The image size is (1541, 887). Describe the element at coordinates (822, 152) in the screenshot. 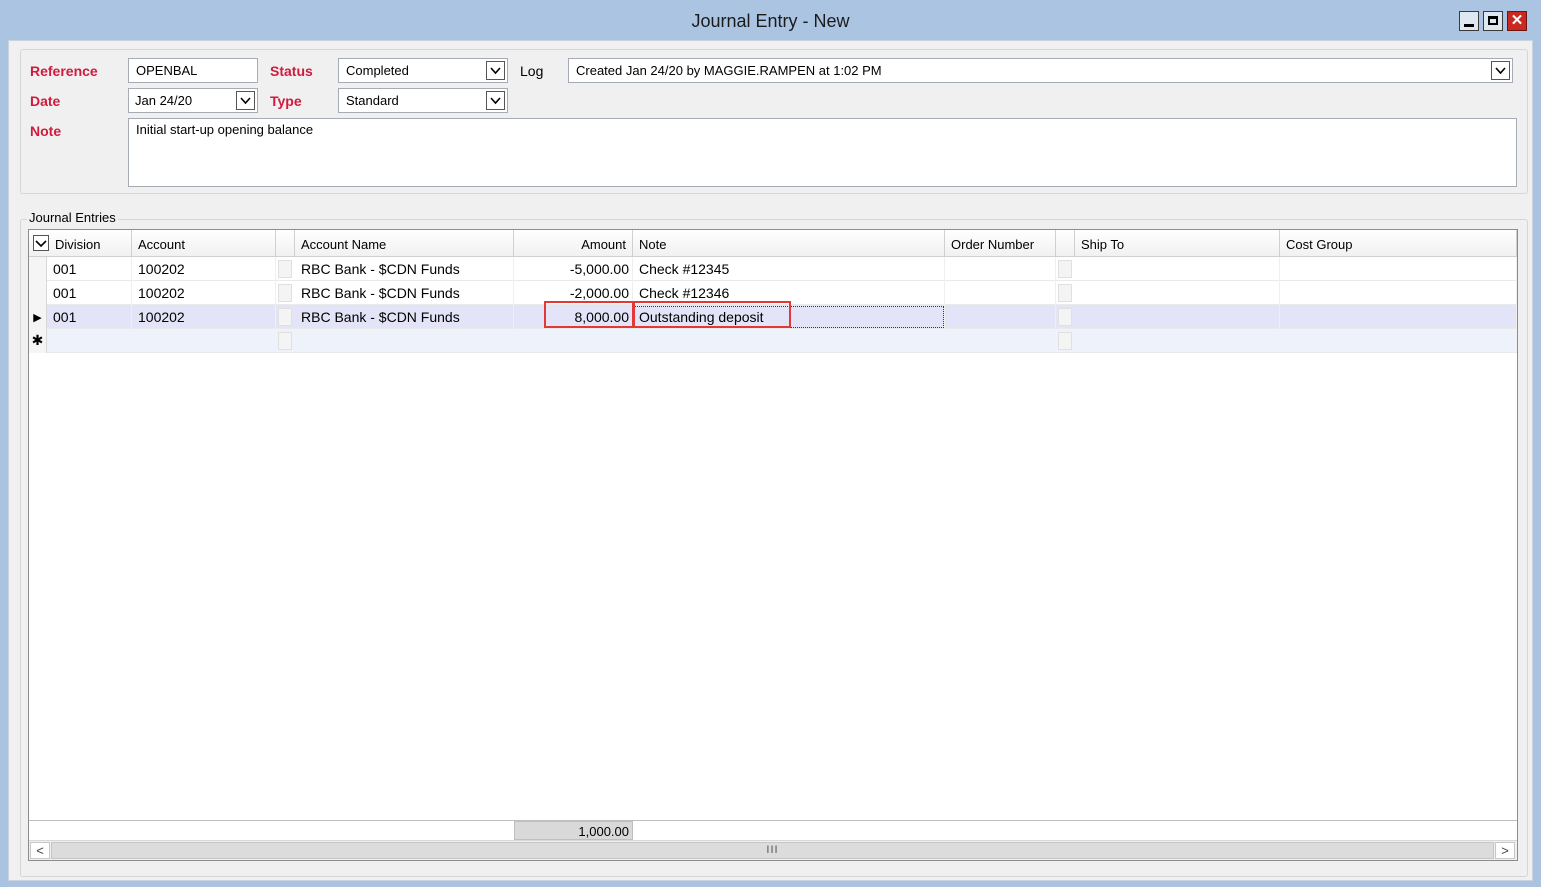

I see `note-textarea: Initial start-up opening balance` at that location.